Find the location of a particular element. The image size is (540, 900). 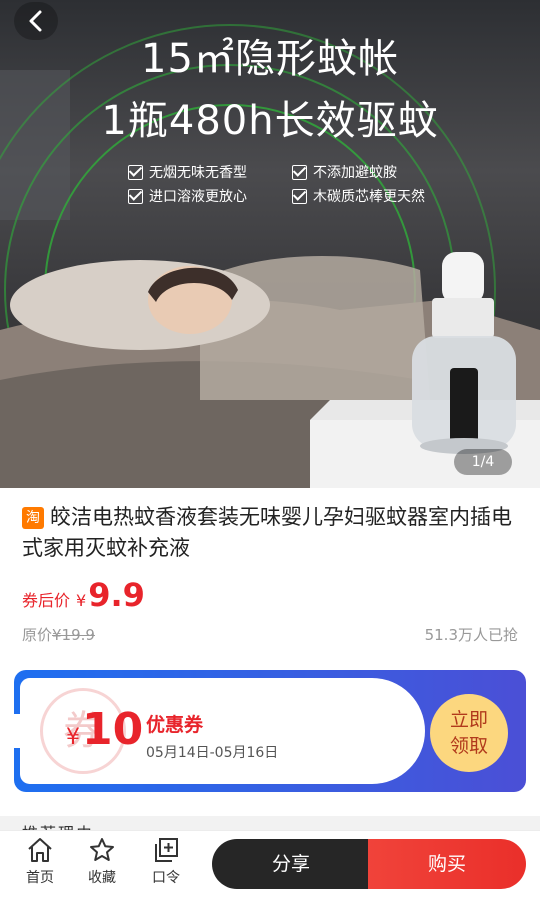

feature-item: 木碳质芯棒更天然 is located at coordinates (358, 196).